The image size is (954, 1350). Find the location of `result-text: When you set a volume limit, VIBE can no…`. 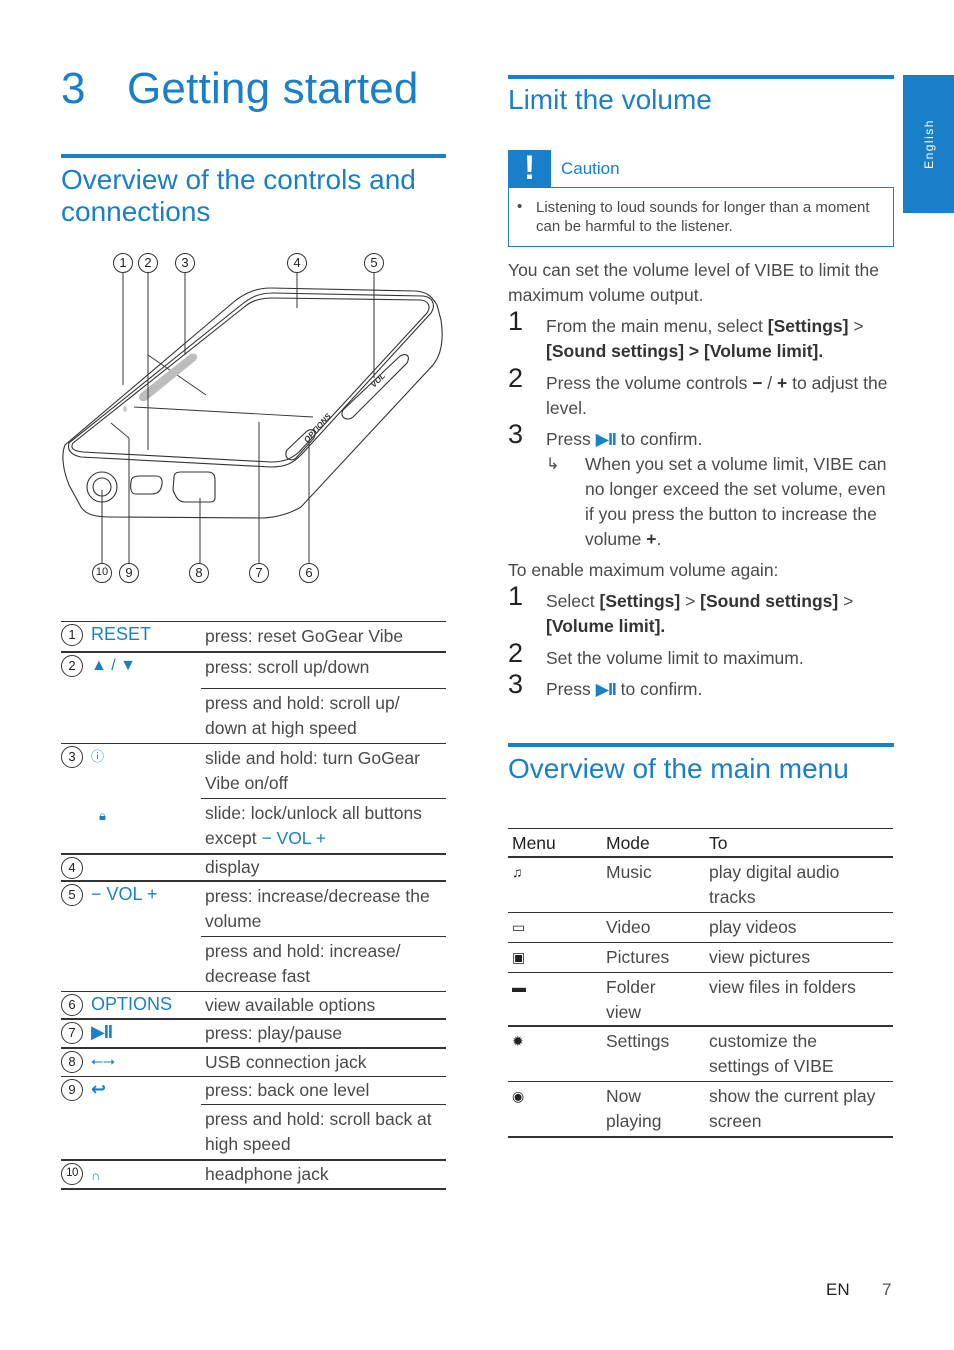

result-text: When you set a volume limit, VIBE can no… is located at coordinates (740, 502).